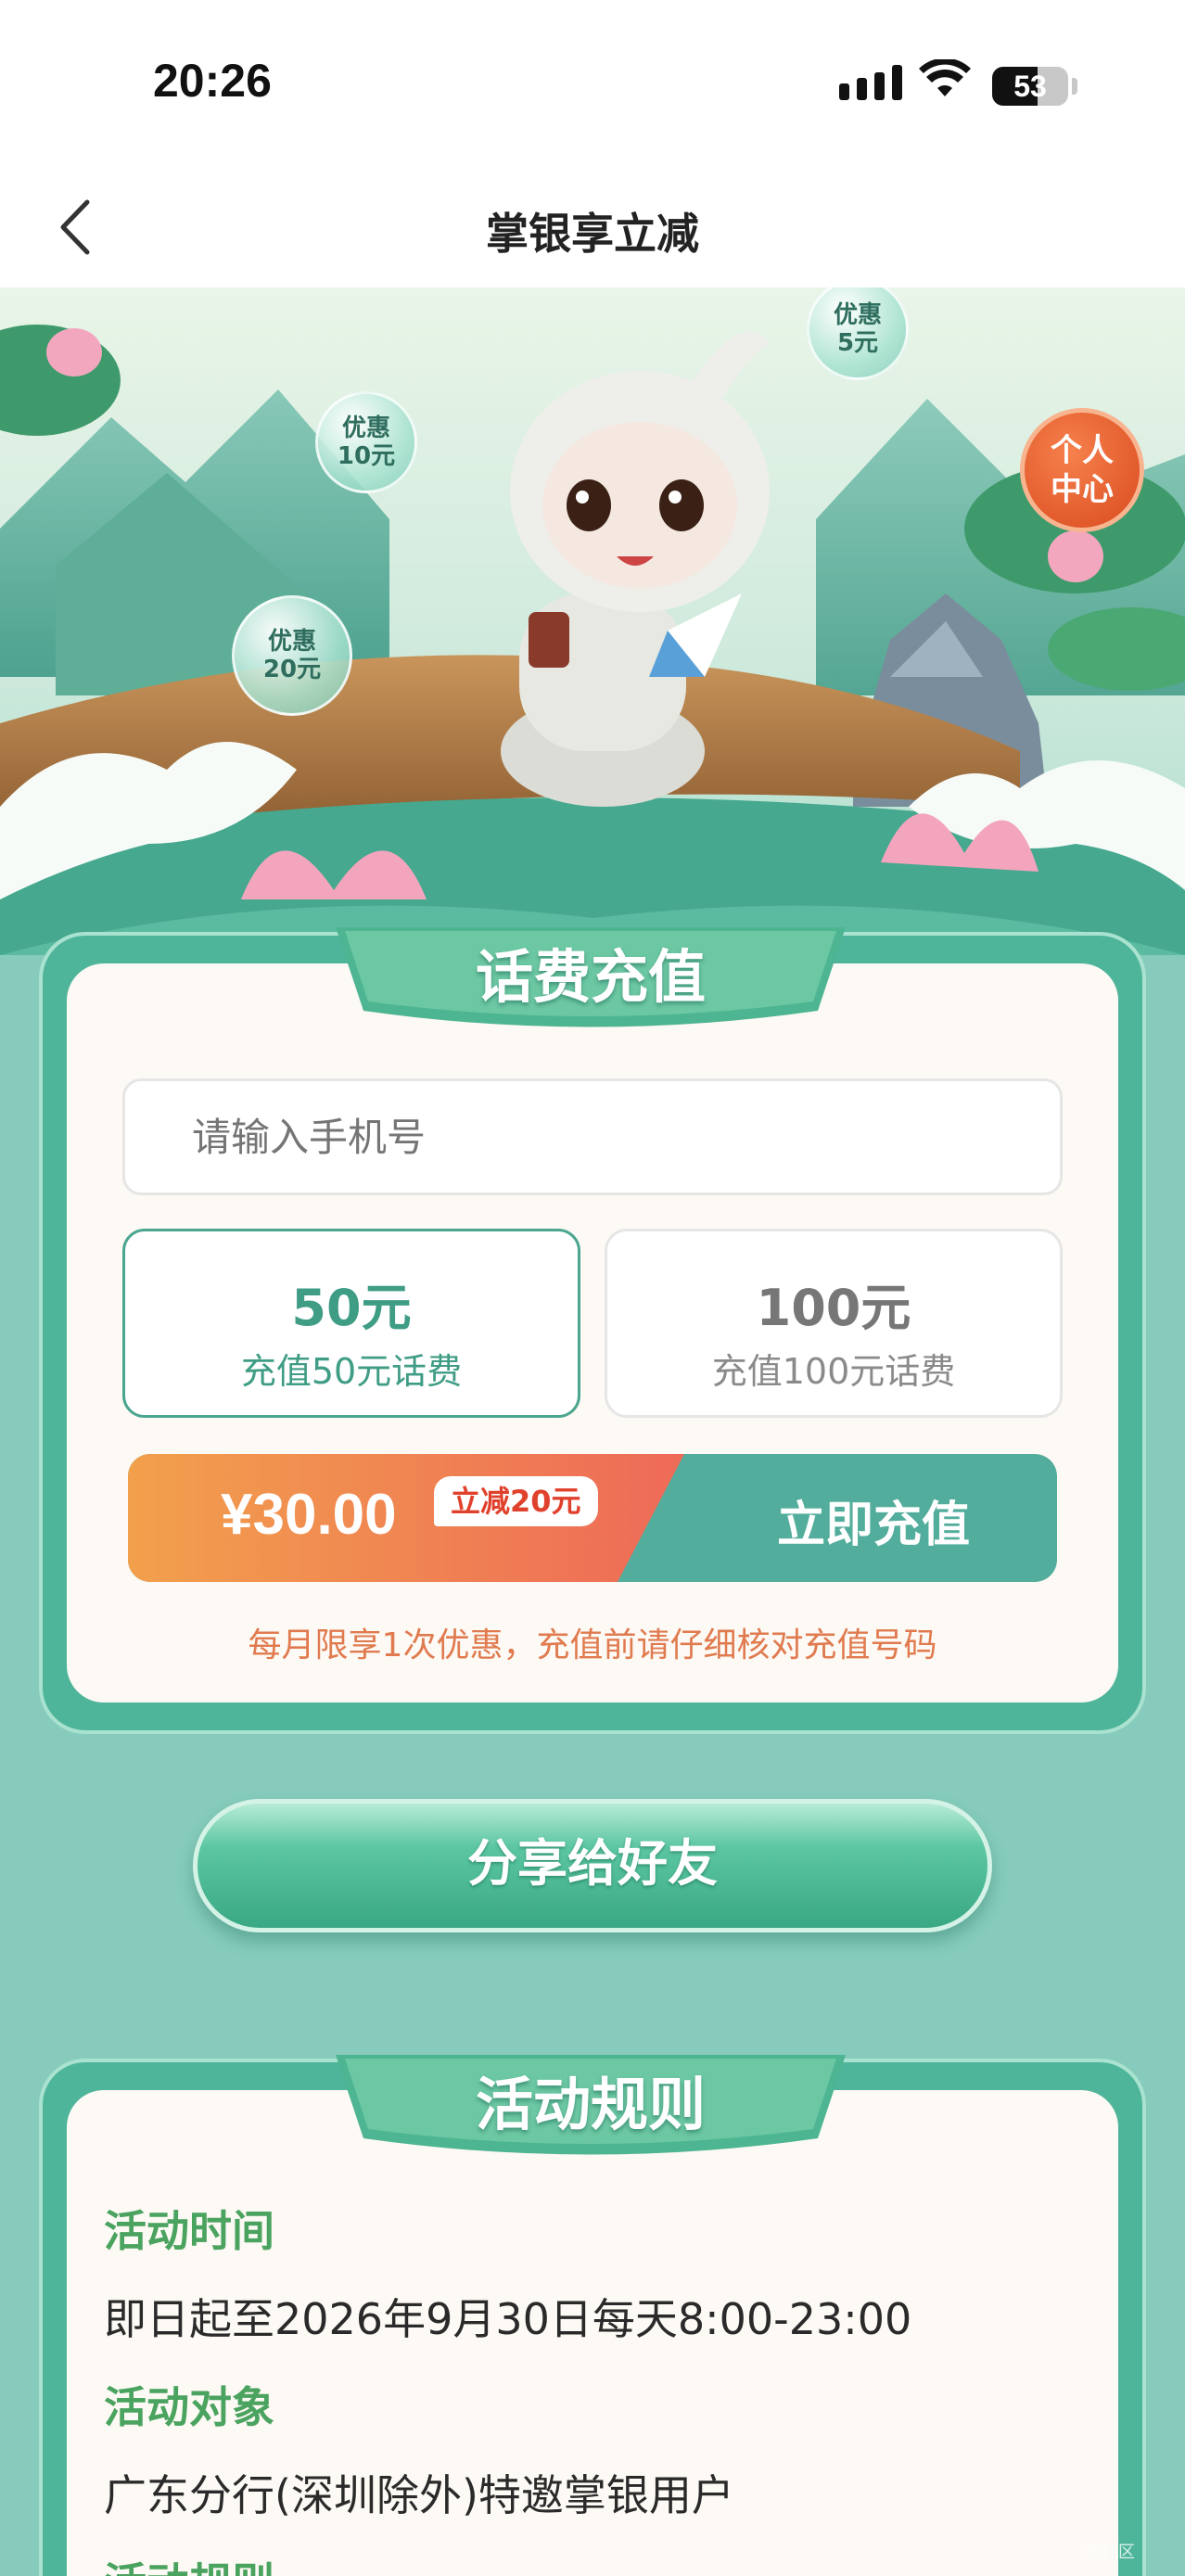 Image resolution: width=1185 pixels, height=2576 pixels. What do you see at coordinates (590, 977) in the screenshot?
I see `recharge-title: 话费充值` at bounding box center [590, 977].